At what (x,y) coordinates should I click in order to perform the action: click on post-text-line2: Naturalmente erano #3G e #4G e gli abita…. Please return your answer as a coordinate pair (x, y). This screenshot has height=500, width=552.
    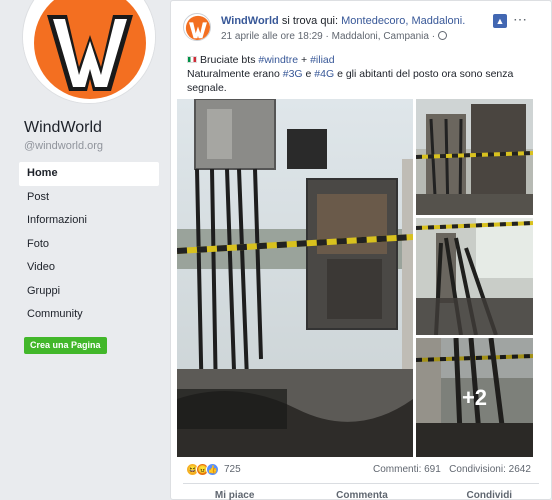
    Looking at the image, I should click on (350, 81).